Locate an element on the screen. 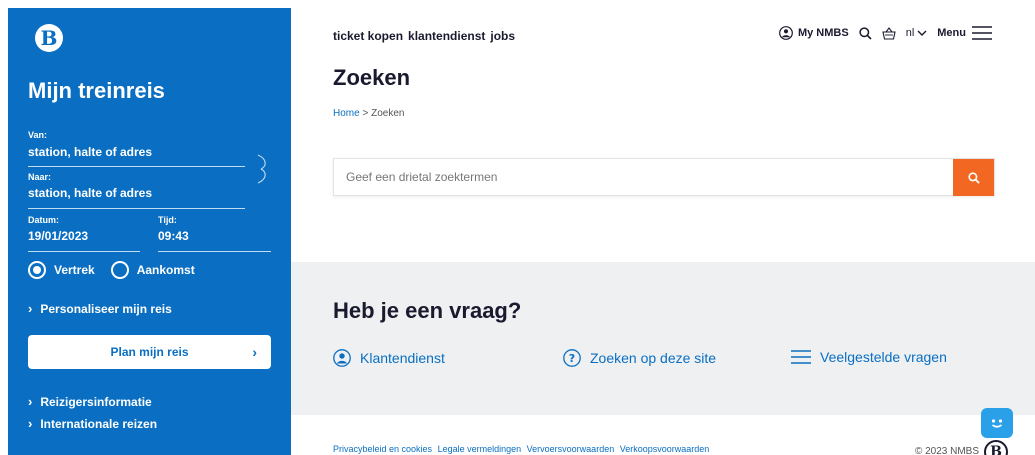 This screenshot has height=455, width=1035. customer-service-link: Klantendienst is located at coordinates (389, 358).